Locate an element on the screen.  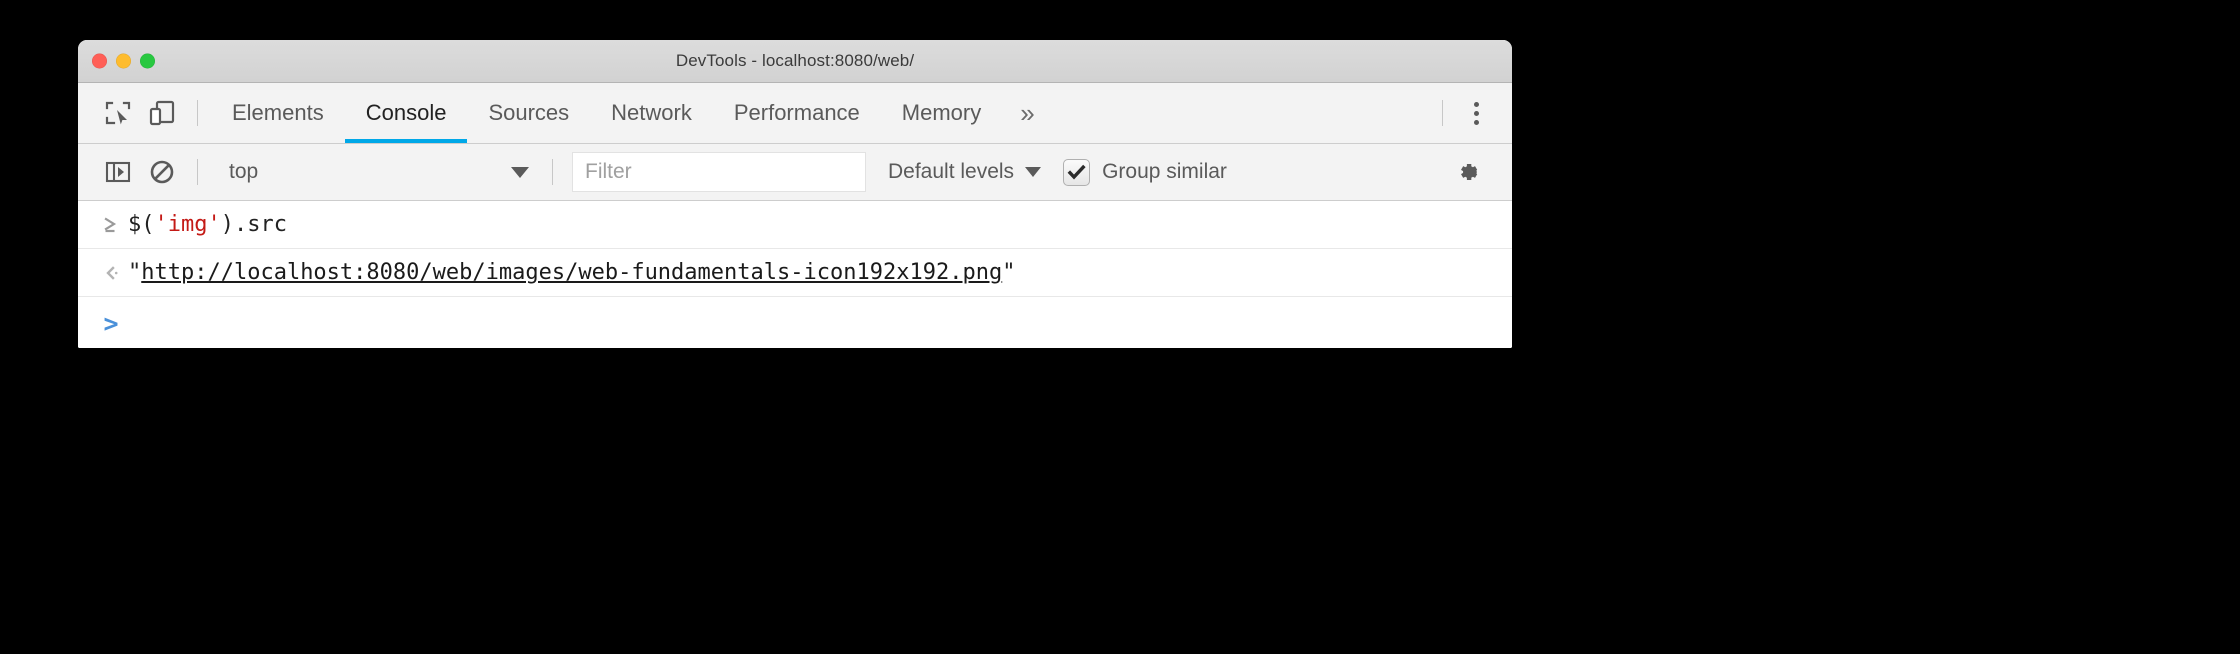
more-tabs-chevron-icon: » is located at coordinates (1027, 113).